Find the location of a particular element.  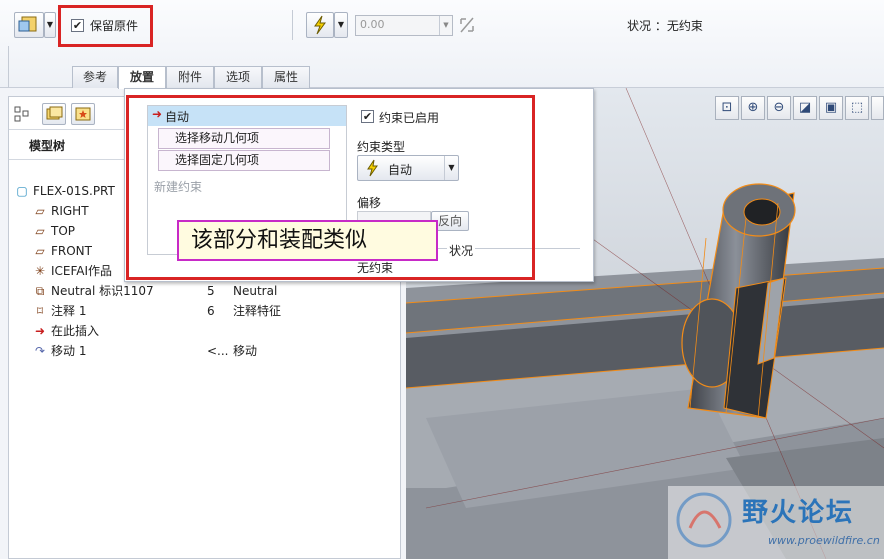

tab-properties: 属性 is located at coordinates (286, 77).